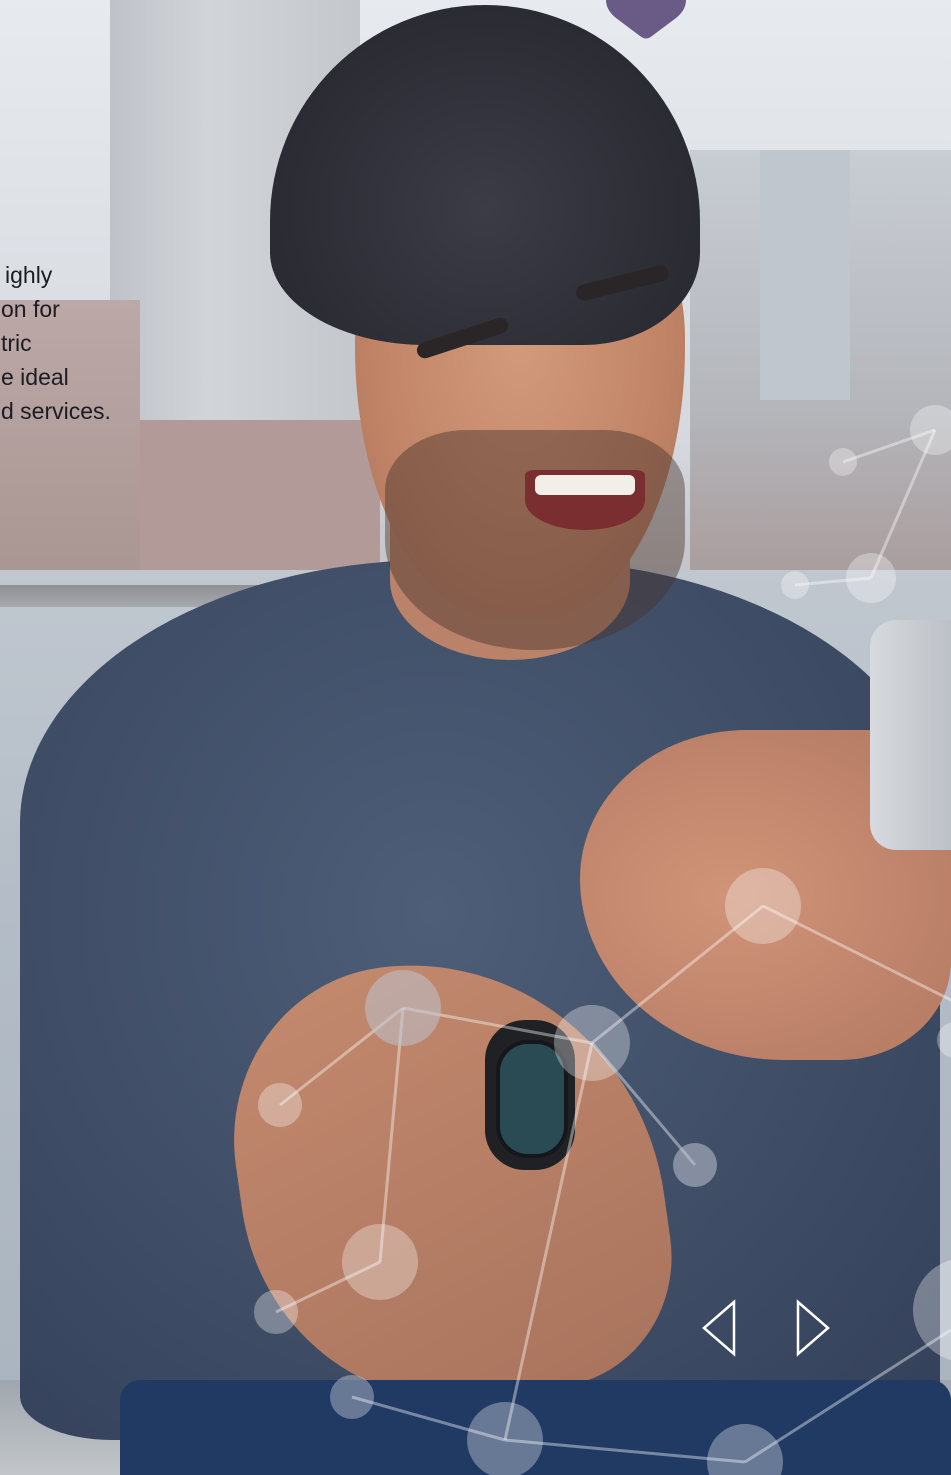 This screenshot has height=1475, width=951. What do you see at coordinates (646, 19) in the screenshot?
I see `brand-badge-icon` at bounding box center [646, 19].